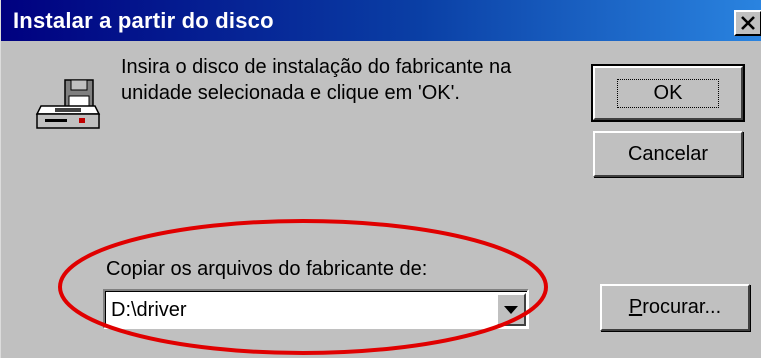  I want to click on chevron-down-icon, so click(511, 309).